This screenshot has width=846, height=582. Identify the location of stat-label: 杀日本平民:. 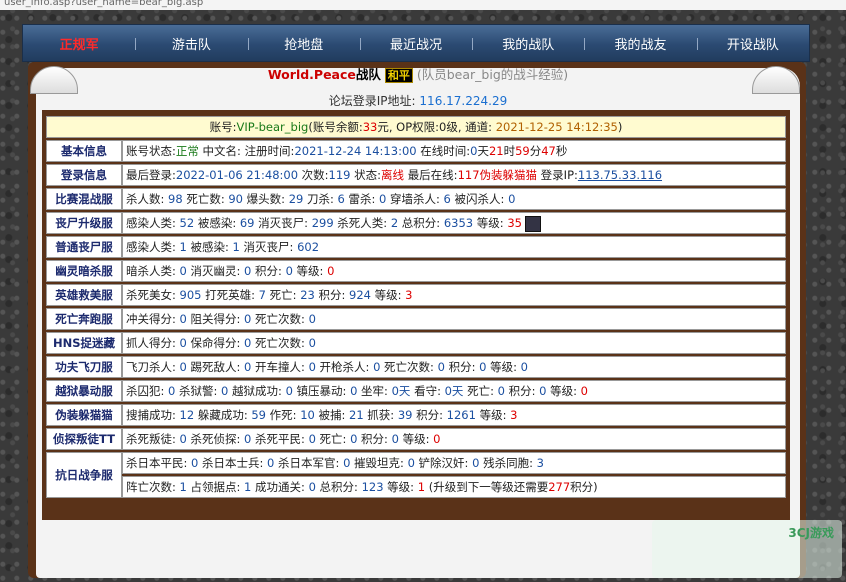
(159, 463).